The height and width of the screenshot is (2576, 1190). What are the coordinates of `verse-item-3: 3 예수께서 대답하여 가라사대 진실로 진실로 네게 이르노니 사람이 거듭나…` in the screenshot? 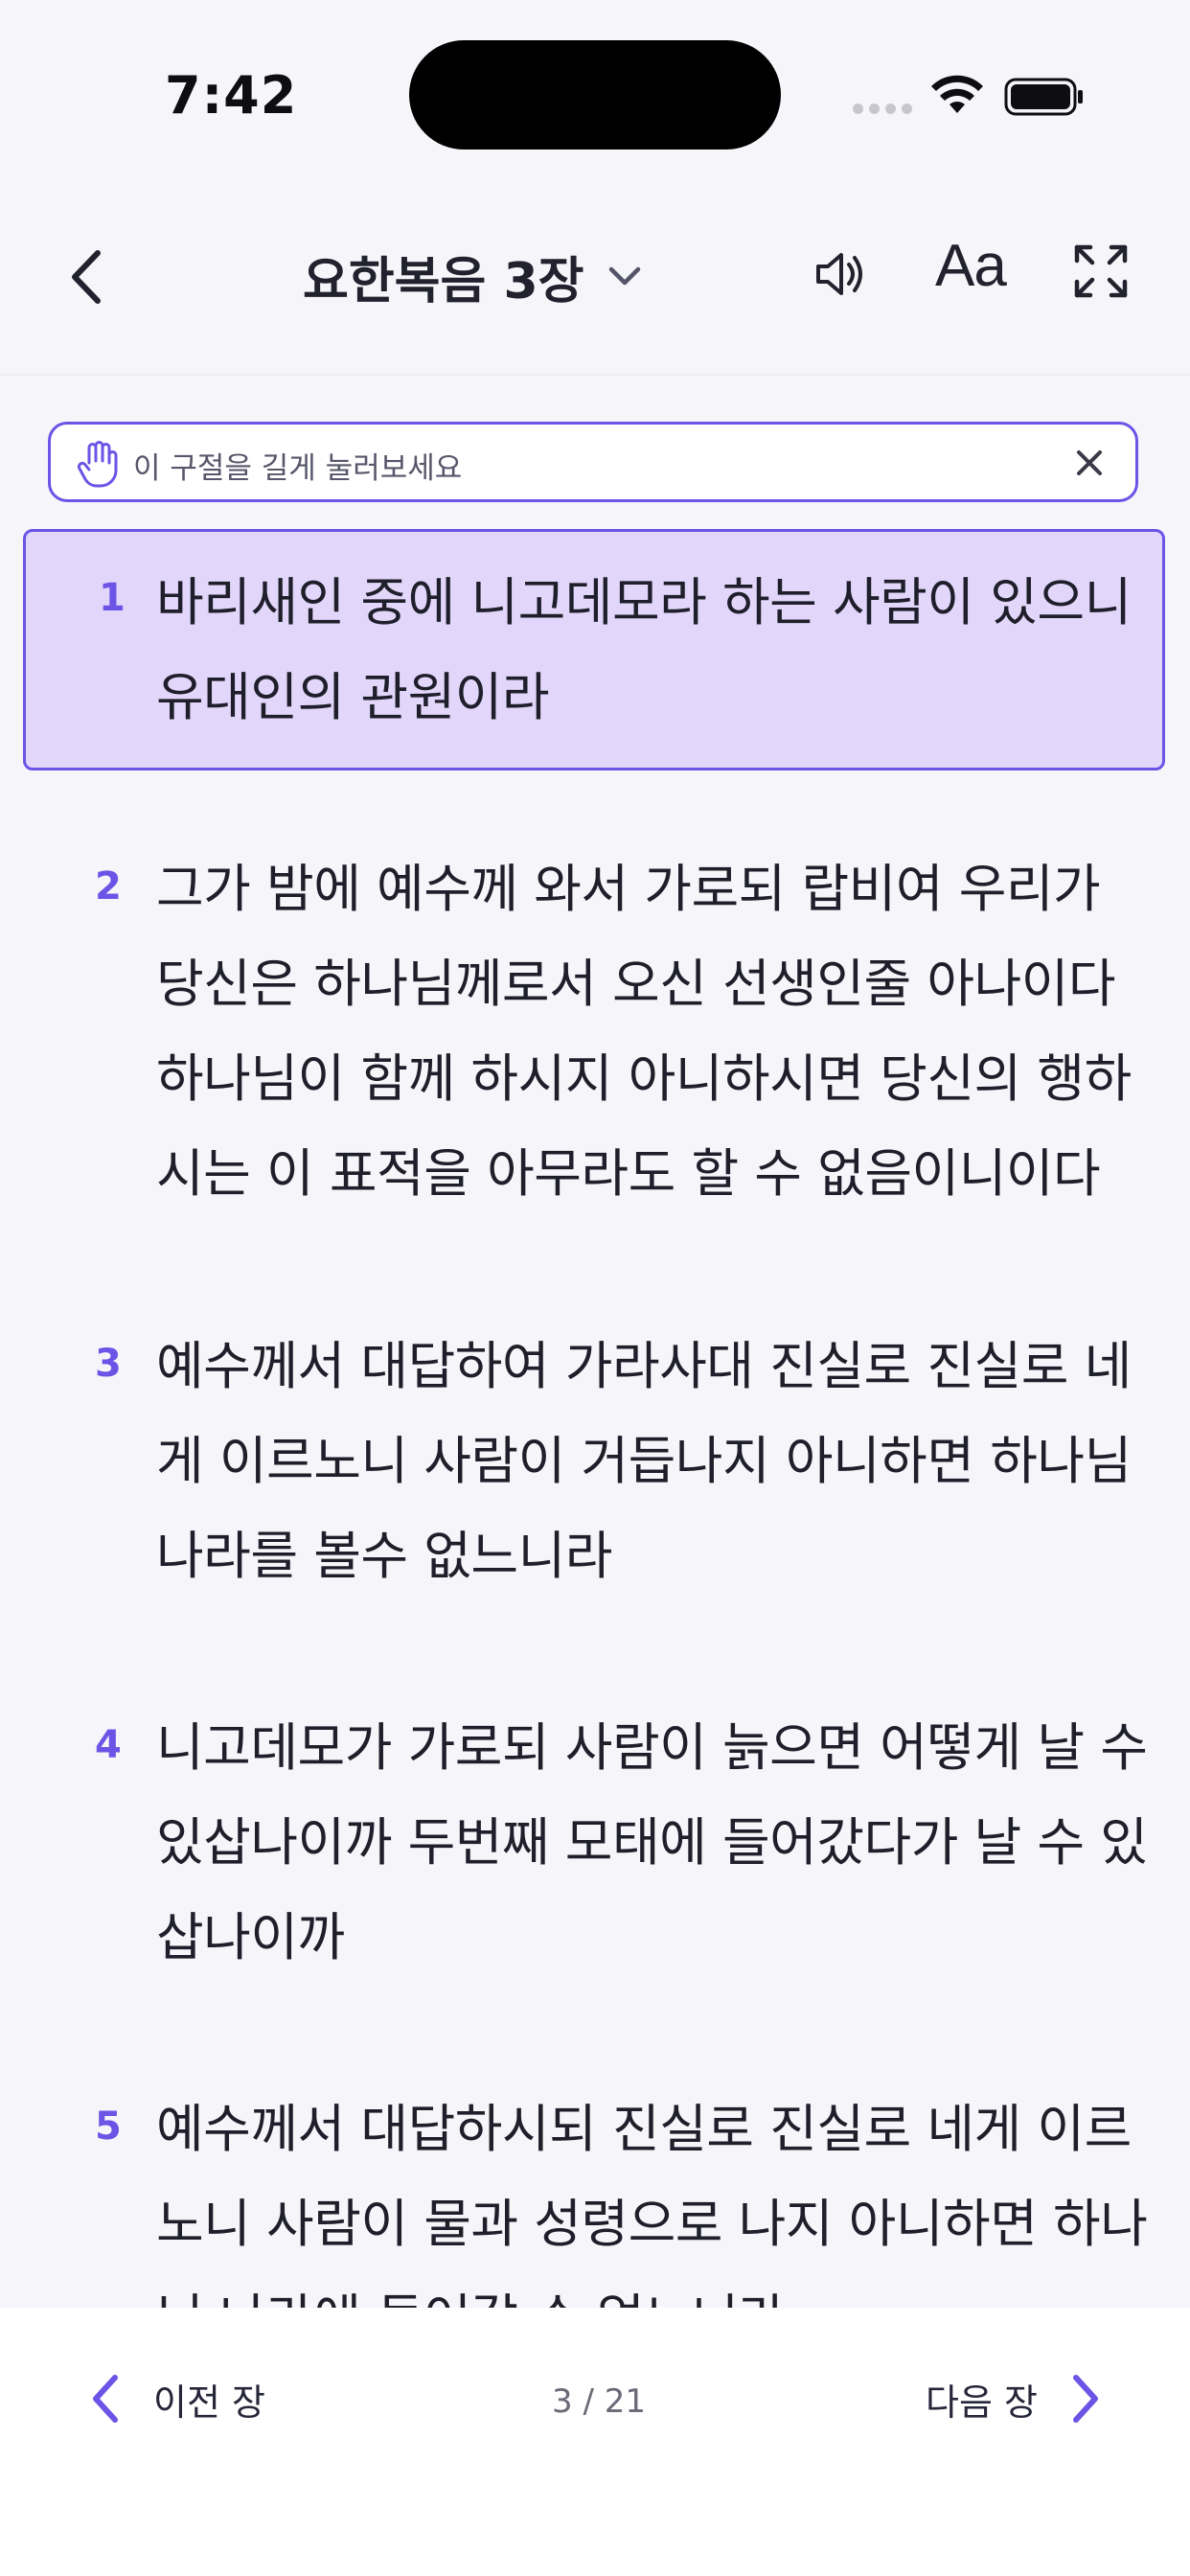 It's located at (594, 1447).